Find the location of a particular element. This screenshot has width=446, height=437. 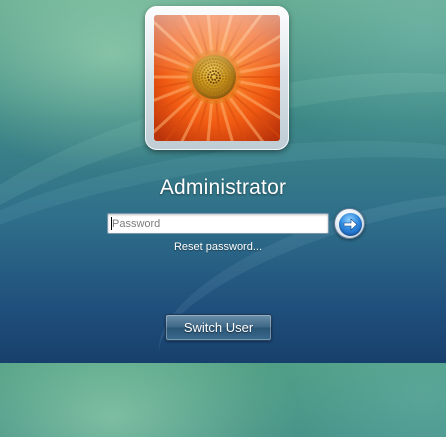

submit-arrow-button is located at coordinates (349, 223).